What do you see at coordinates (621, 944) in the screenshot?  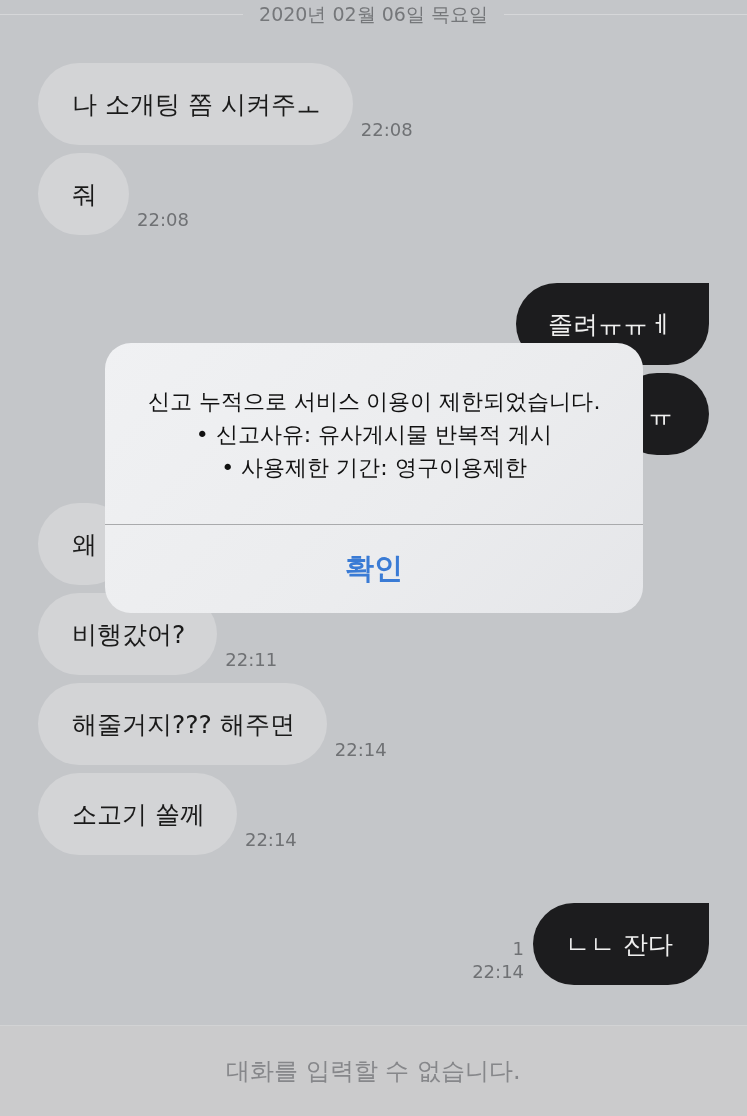 I see `message-bubble: ㄴㄴ 잔다` at bounding box center [621, 944].